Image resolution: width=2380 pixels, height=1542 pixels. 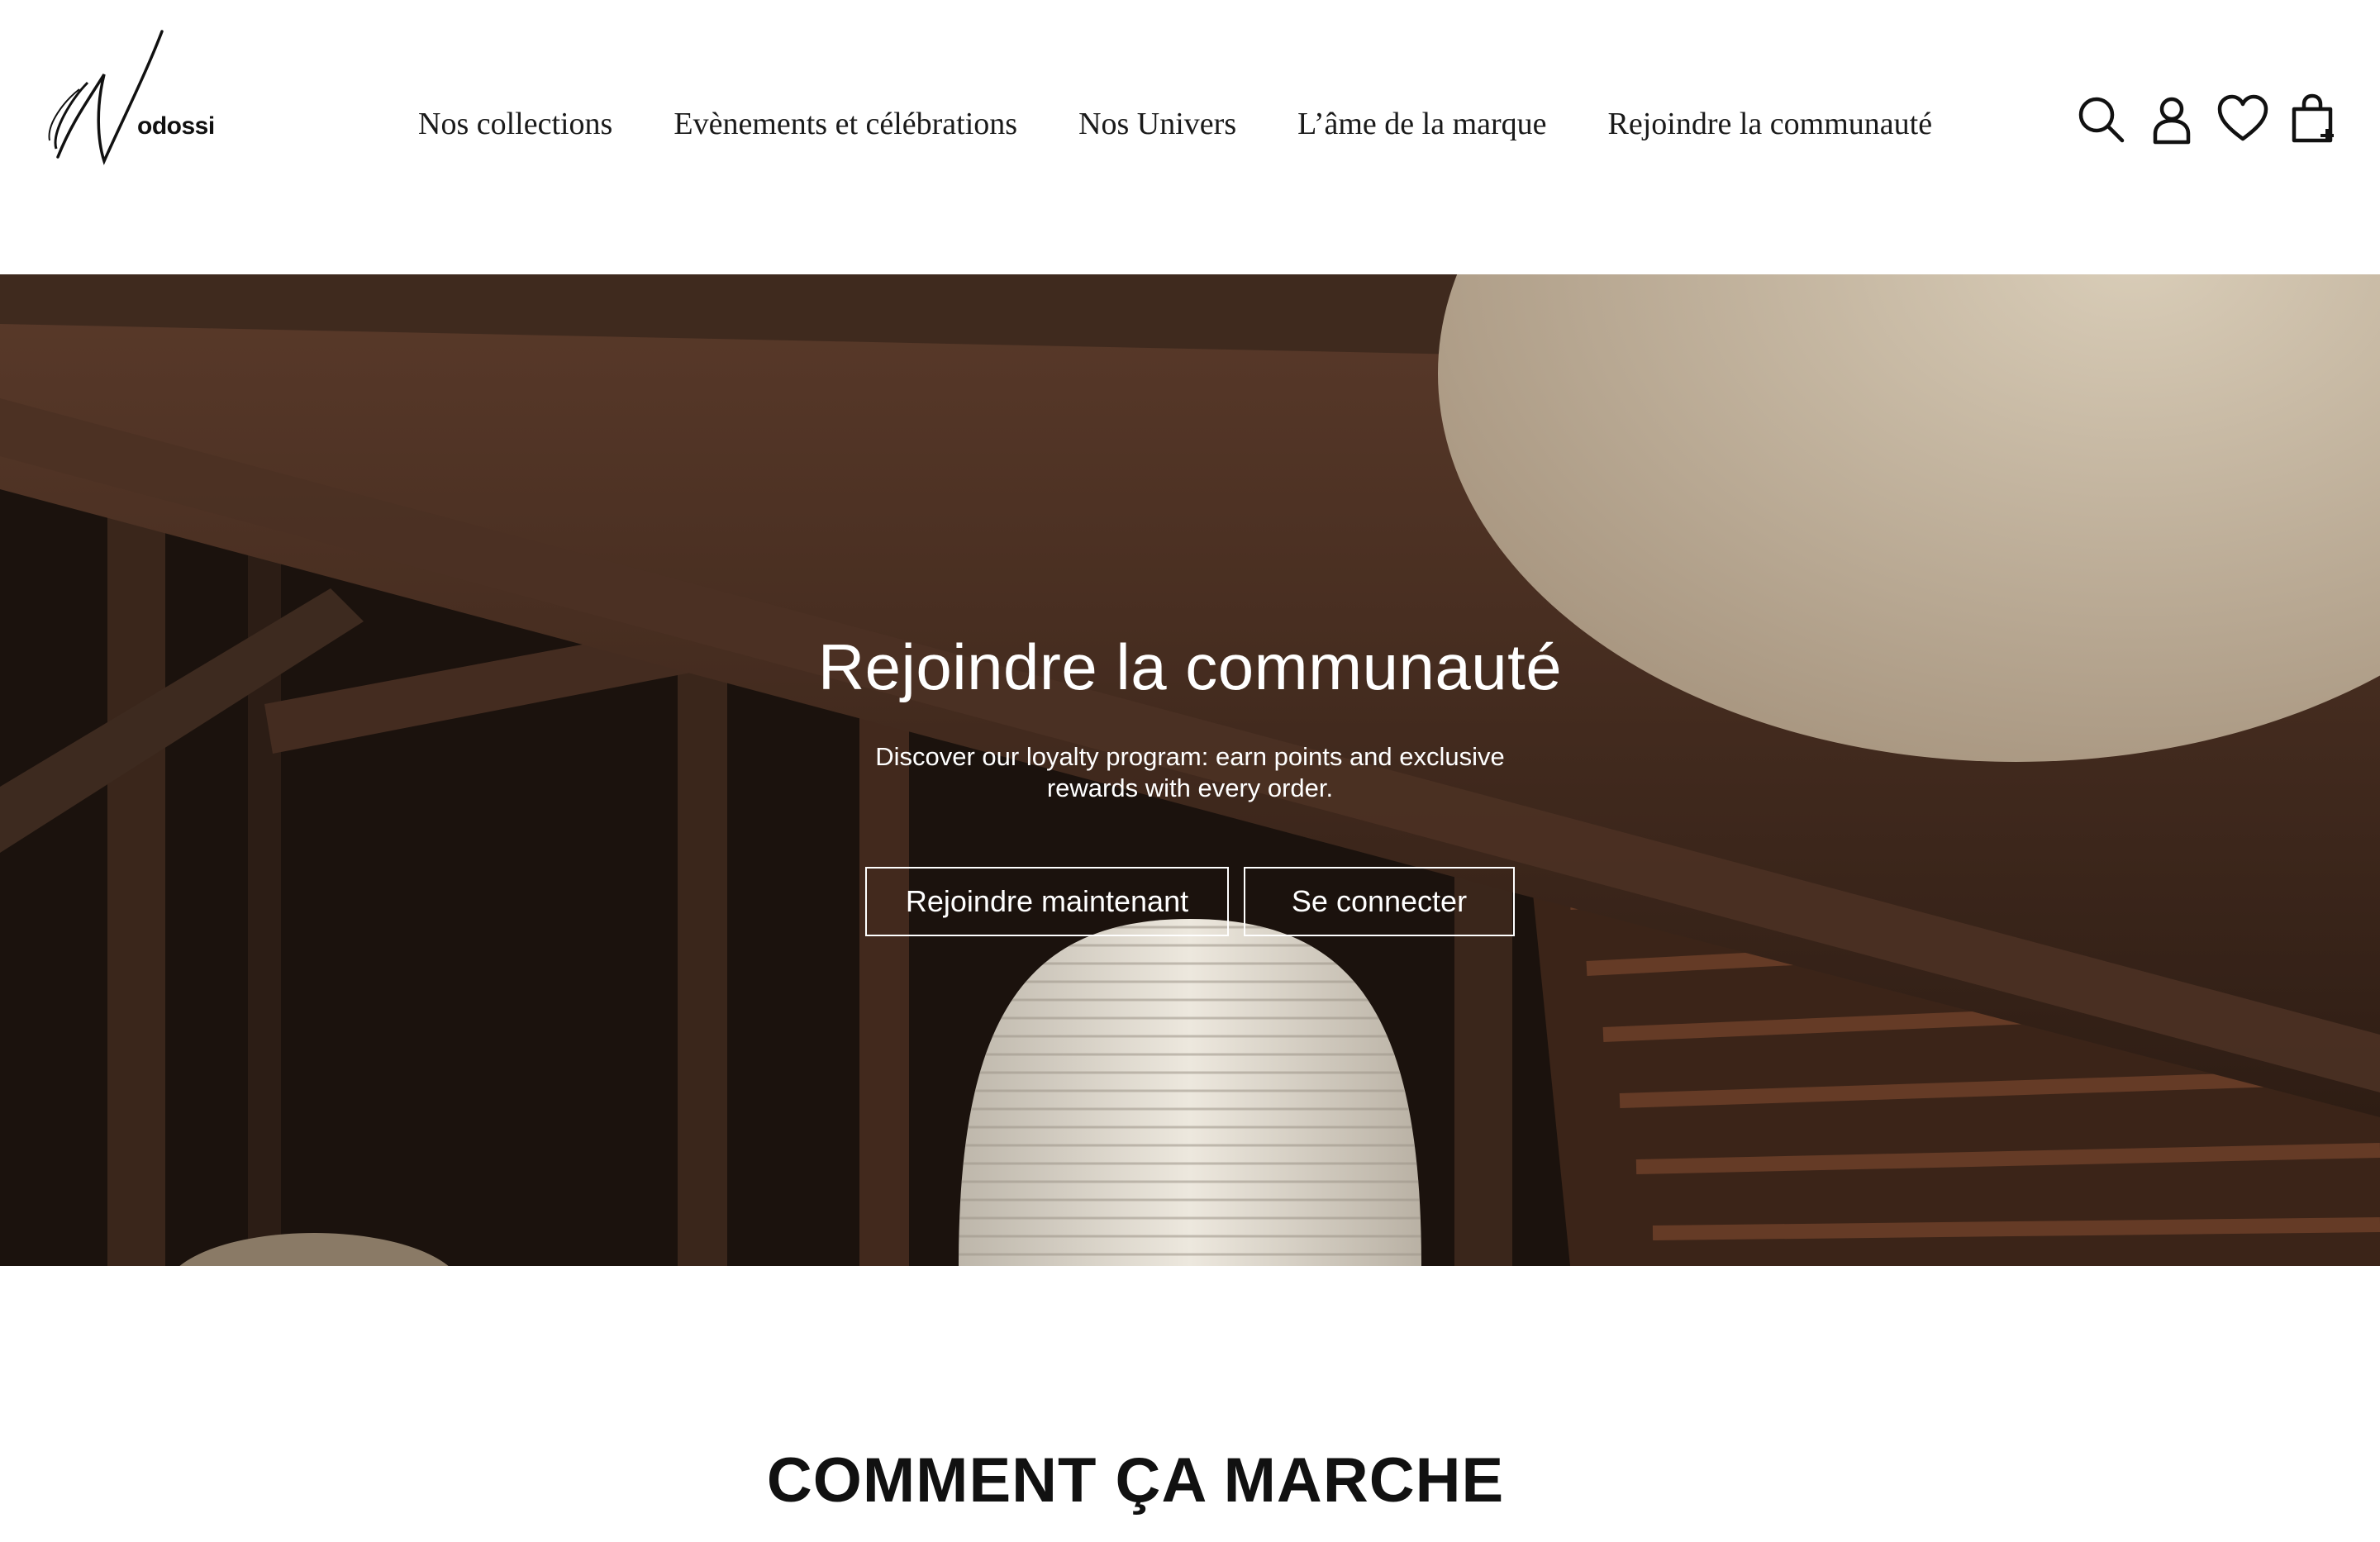 I want to click on how-it-works-title: COMMENT ÇA MARCHE, so click(x=1190, y=1480).